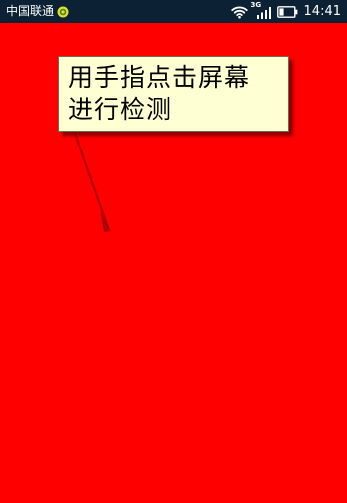  Describe the element at coordinates (63, 11) in the screenshot. I see `app-notification-icon` at that location.